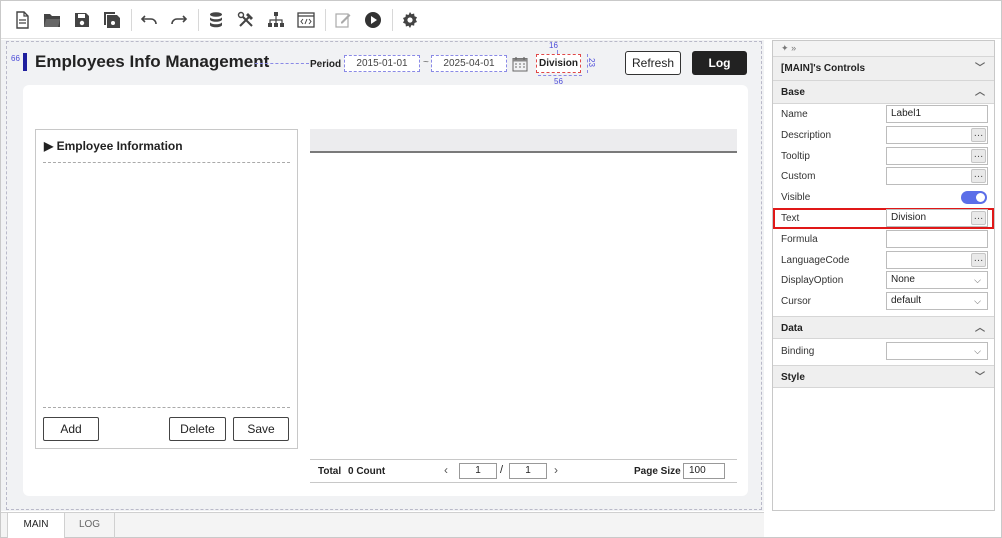 The height and width of the screenshot is (538, 1002). Describe the element at coordinates (528, 471) in the screenshot. I see `total-pages: 1` at that location.